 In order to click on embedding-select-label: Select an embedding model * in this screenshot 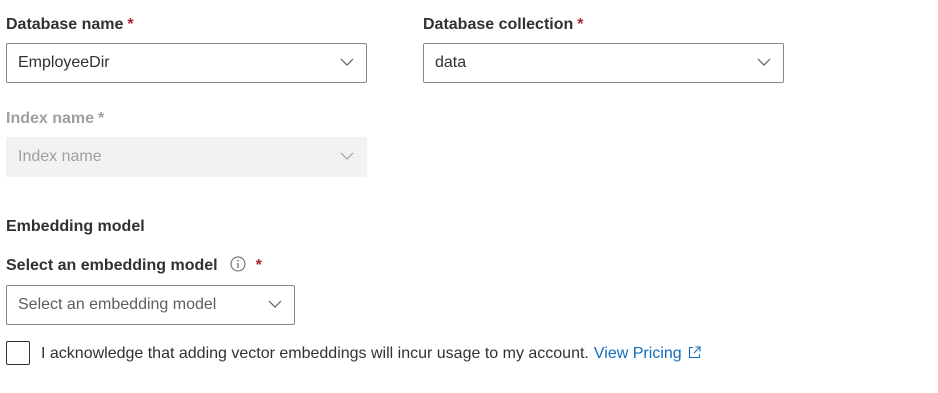, I will do `click(134, 266)`.